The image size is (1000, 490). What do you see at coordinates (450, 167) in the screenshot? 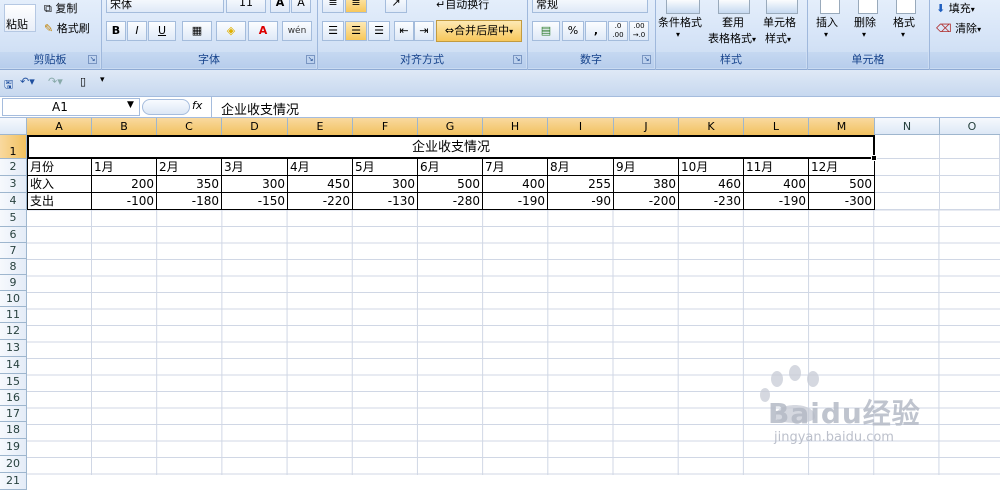
I see `header-cell: 6月` at bounding box center [450, 167].